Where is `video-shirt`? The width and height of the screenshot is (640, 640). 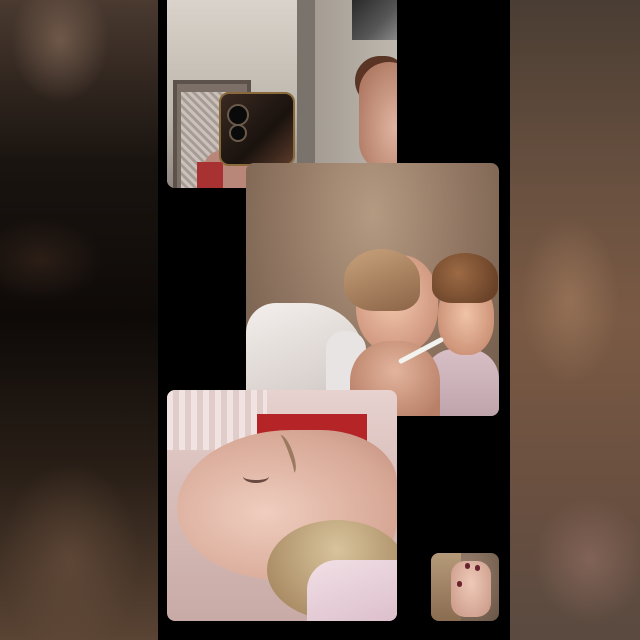
video-shirt is located at coordinates (210, 175).